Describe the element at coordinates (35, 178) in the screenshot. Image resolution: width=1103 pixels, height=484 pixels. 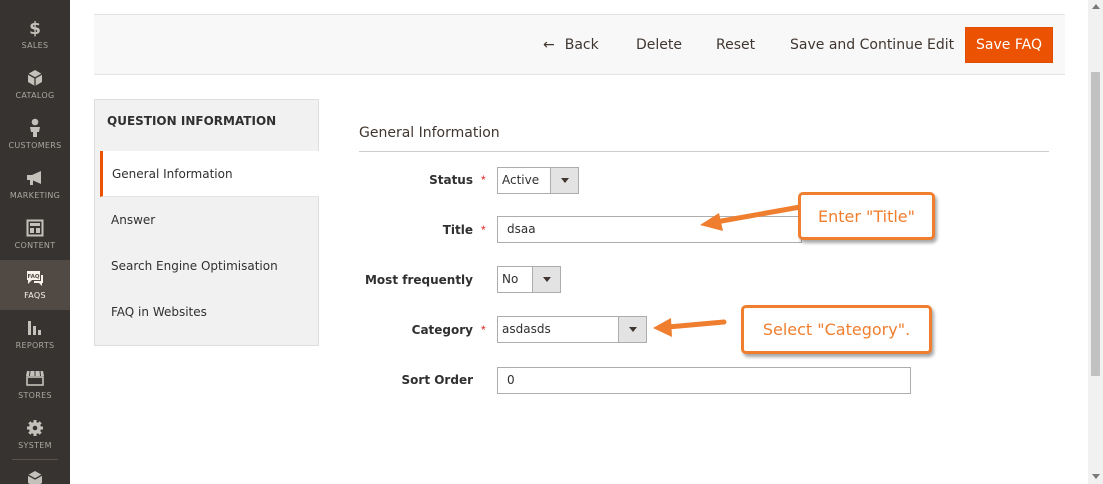
I see `megaphone-icon` at that location.